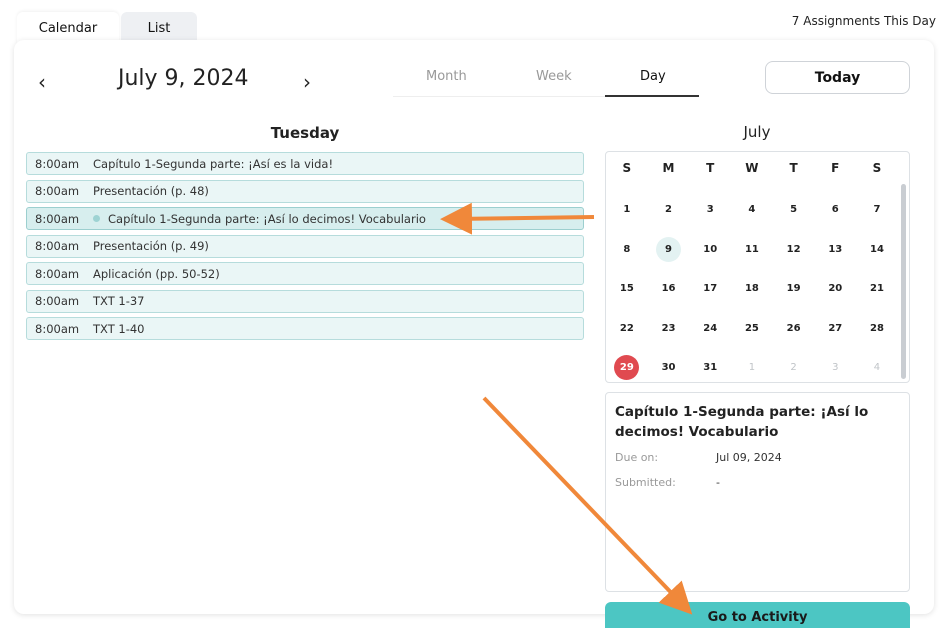 Image resolution: width=950 pixels, height=628 pixels. I want to click on calendar-day-number: 14, so click(877, 249).